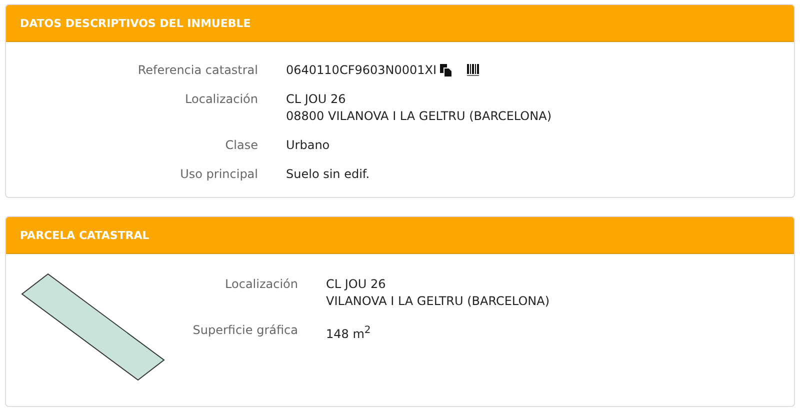 This screenshot has height=410, width=800. What do you see at coordinates (419, 116) in the screenshot?
I see `field-value: 08800 VILANOVA I LA GELTRU (BARCELONA)` at bounding box center [419, 116].